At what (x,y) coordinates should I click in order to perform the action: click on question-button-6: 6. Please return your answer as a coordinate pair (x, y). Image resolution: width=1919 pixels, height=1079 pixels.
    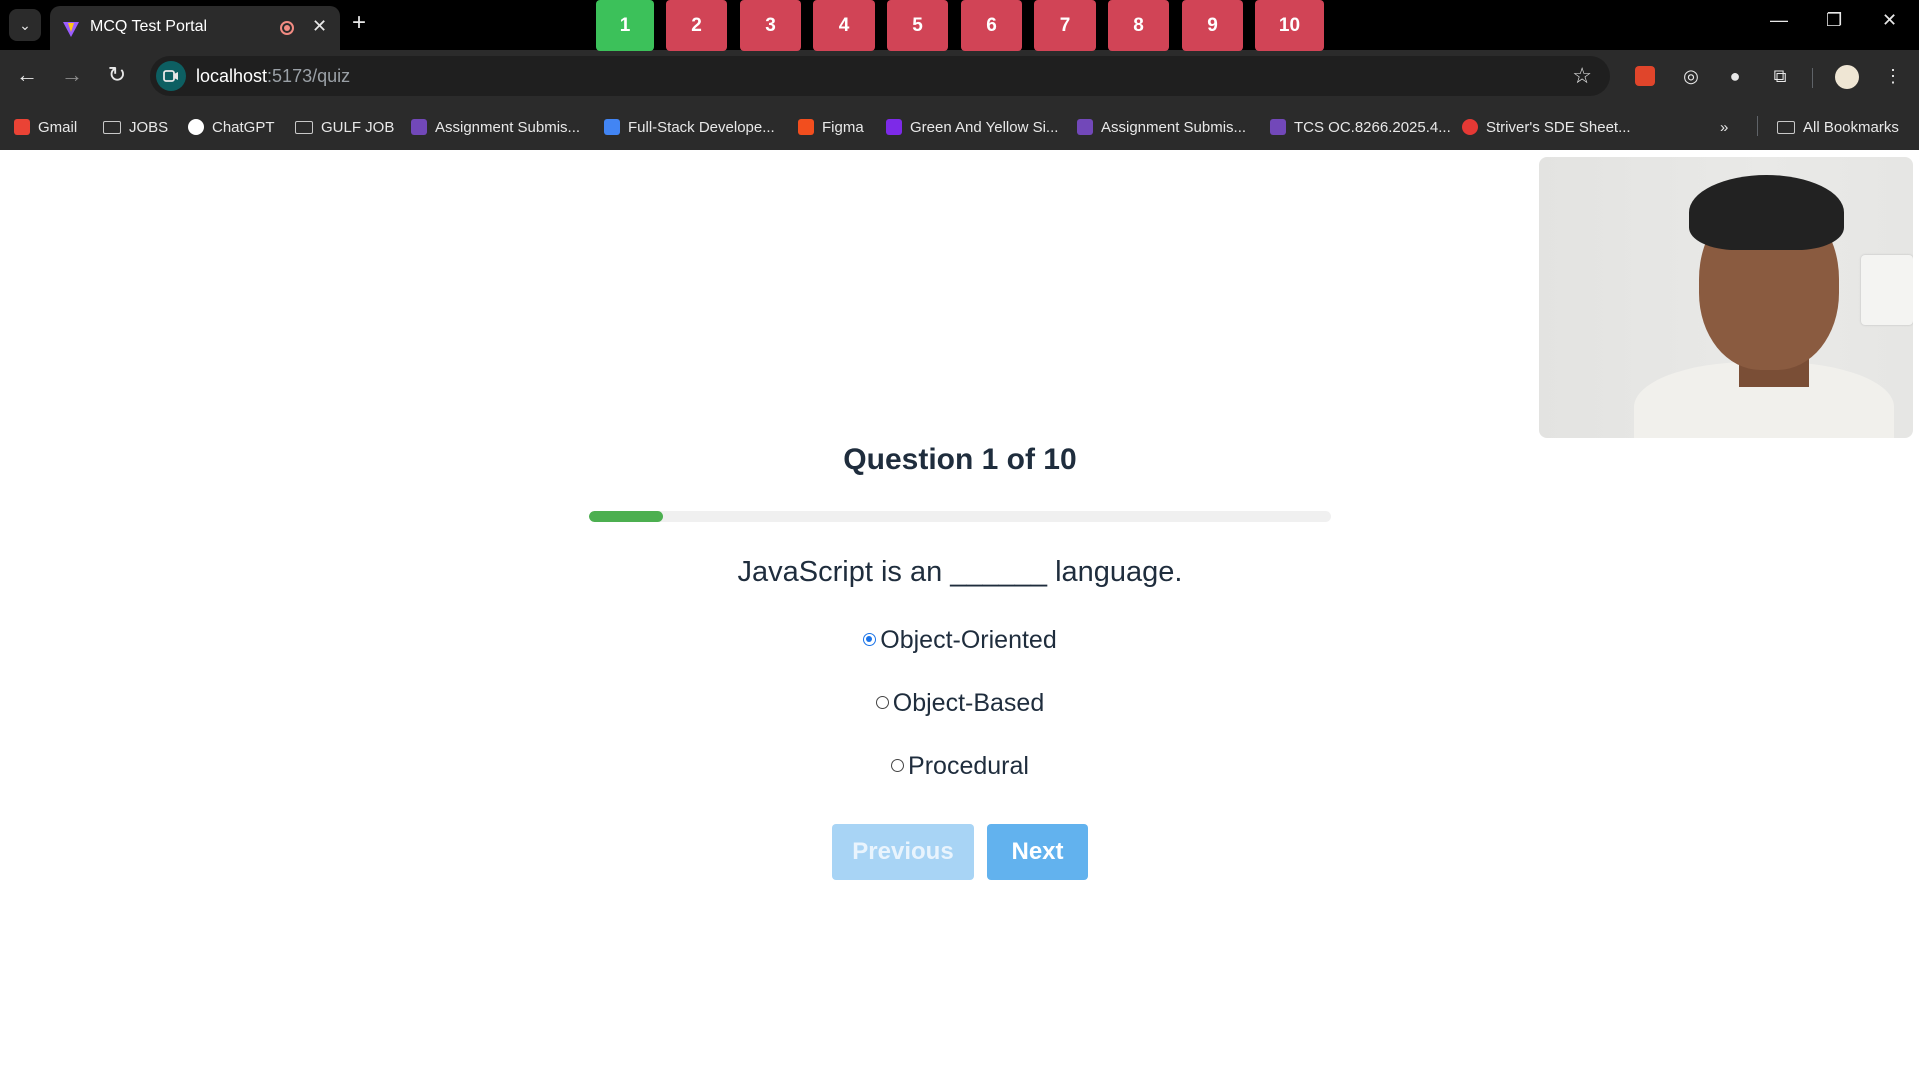
    Looking at the image, I should click on (991, 25).